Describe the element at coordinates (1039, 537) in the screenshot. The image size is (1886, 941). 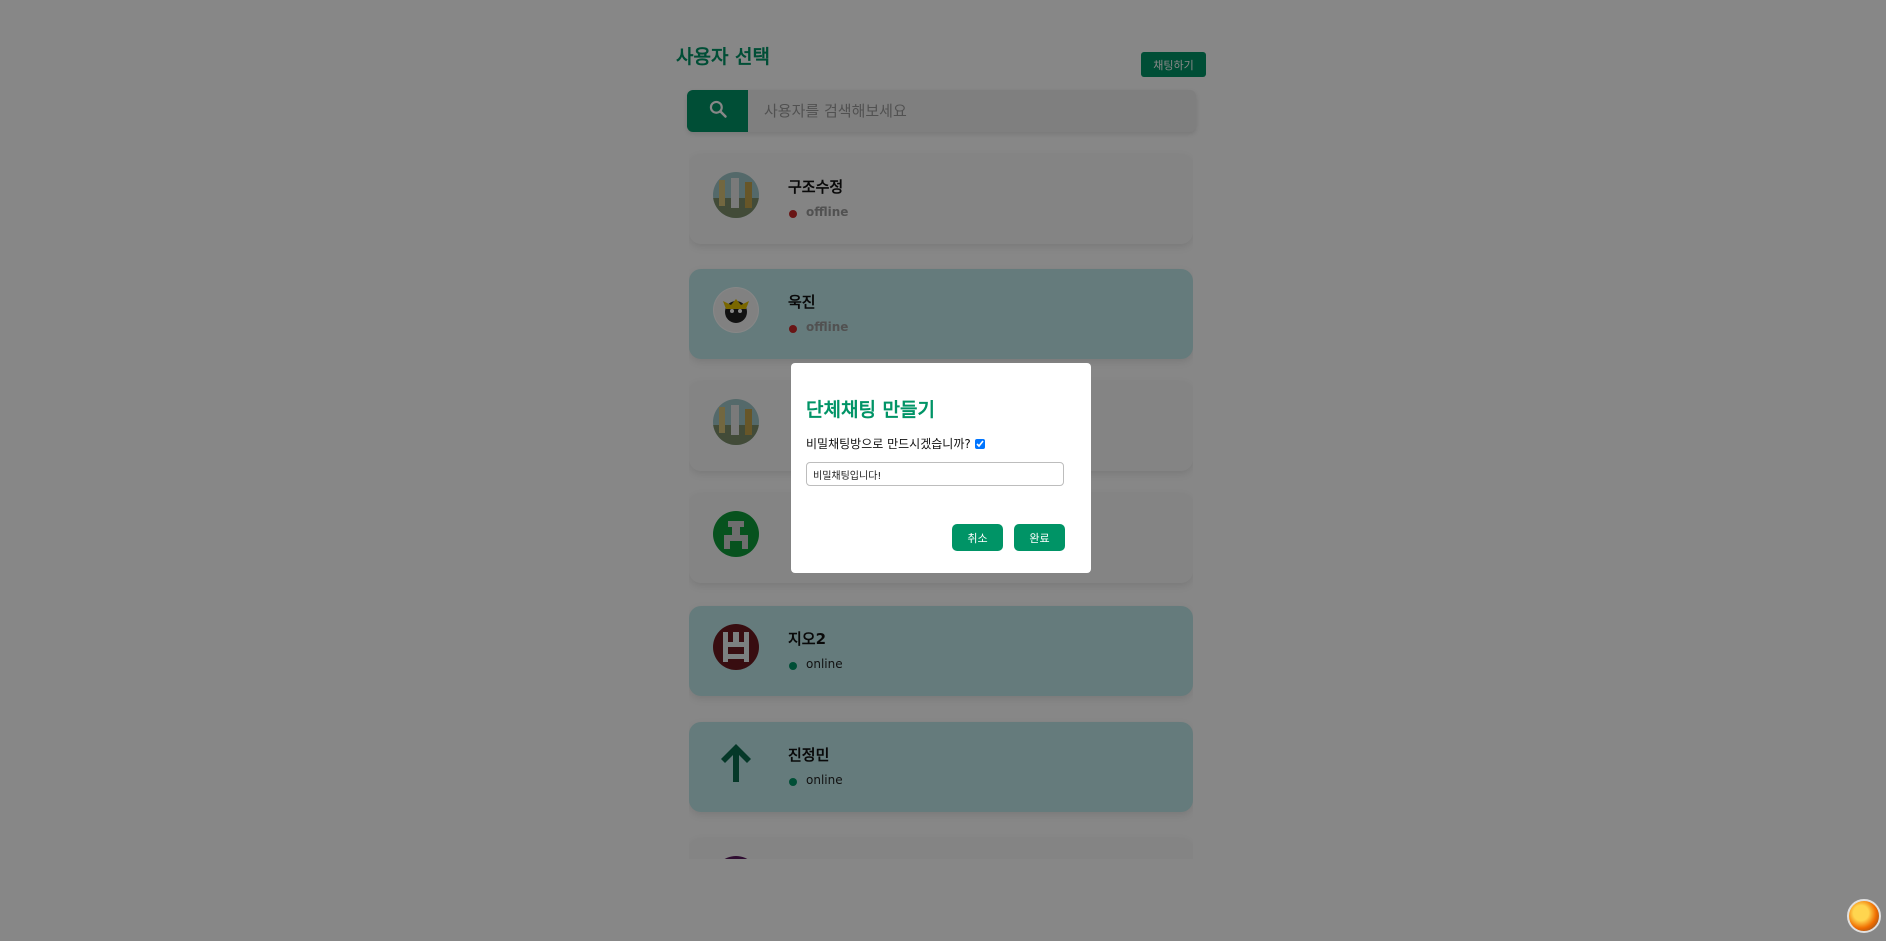
I see `confirm-button: 완료` at that location.